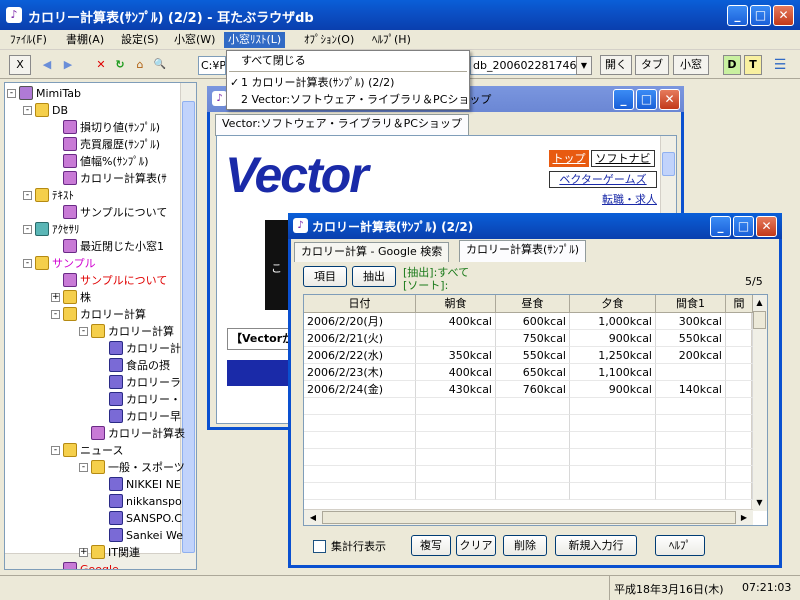  I want to click on scroll-up-icon: ▲, so click(759, 303).